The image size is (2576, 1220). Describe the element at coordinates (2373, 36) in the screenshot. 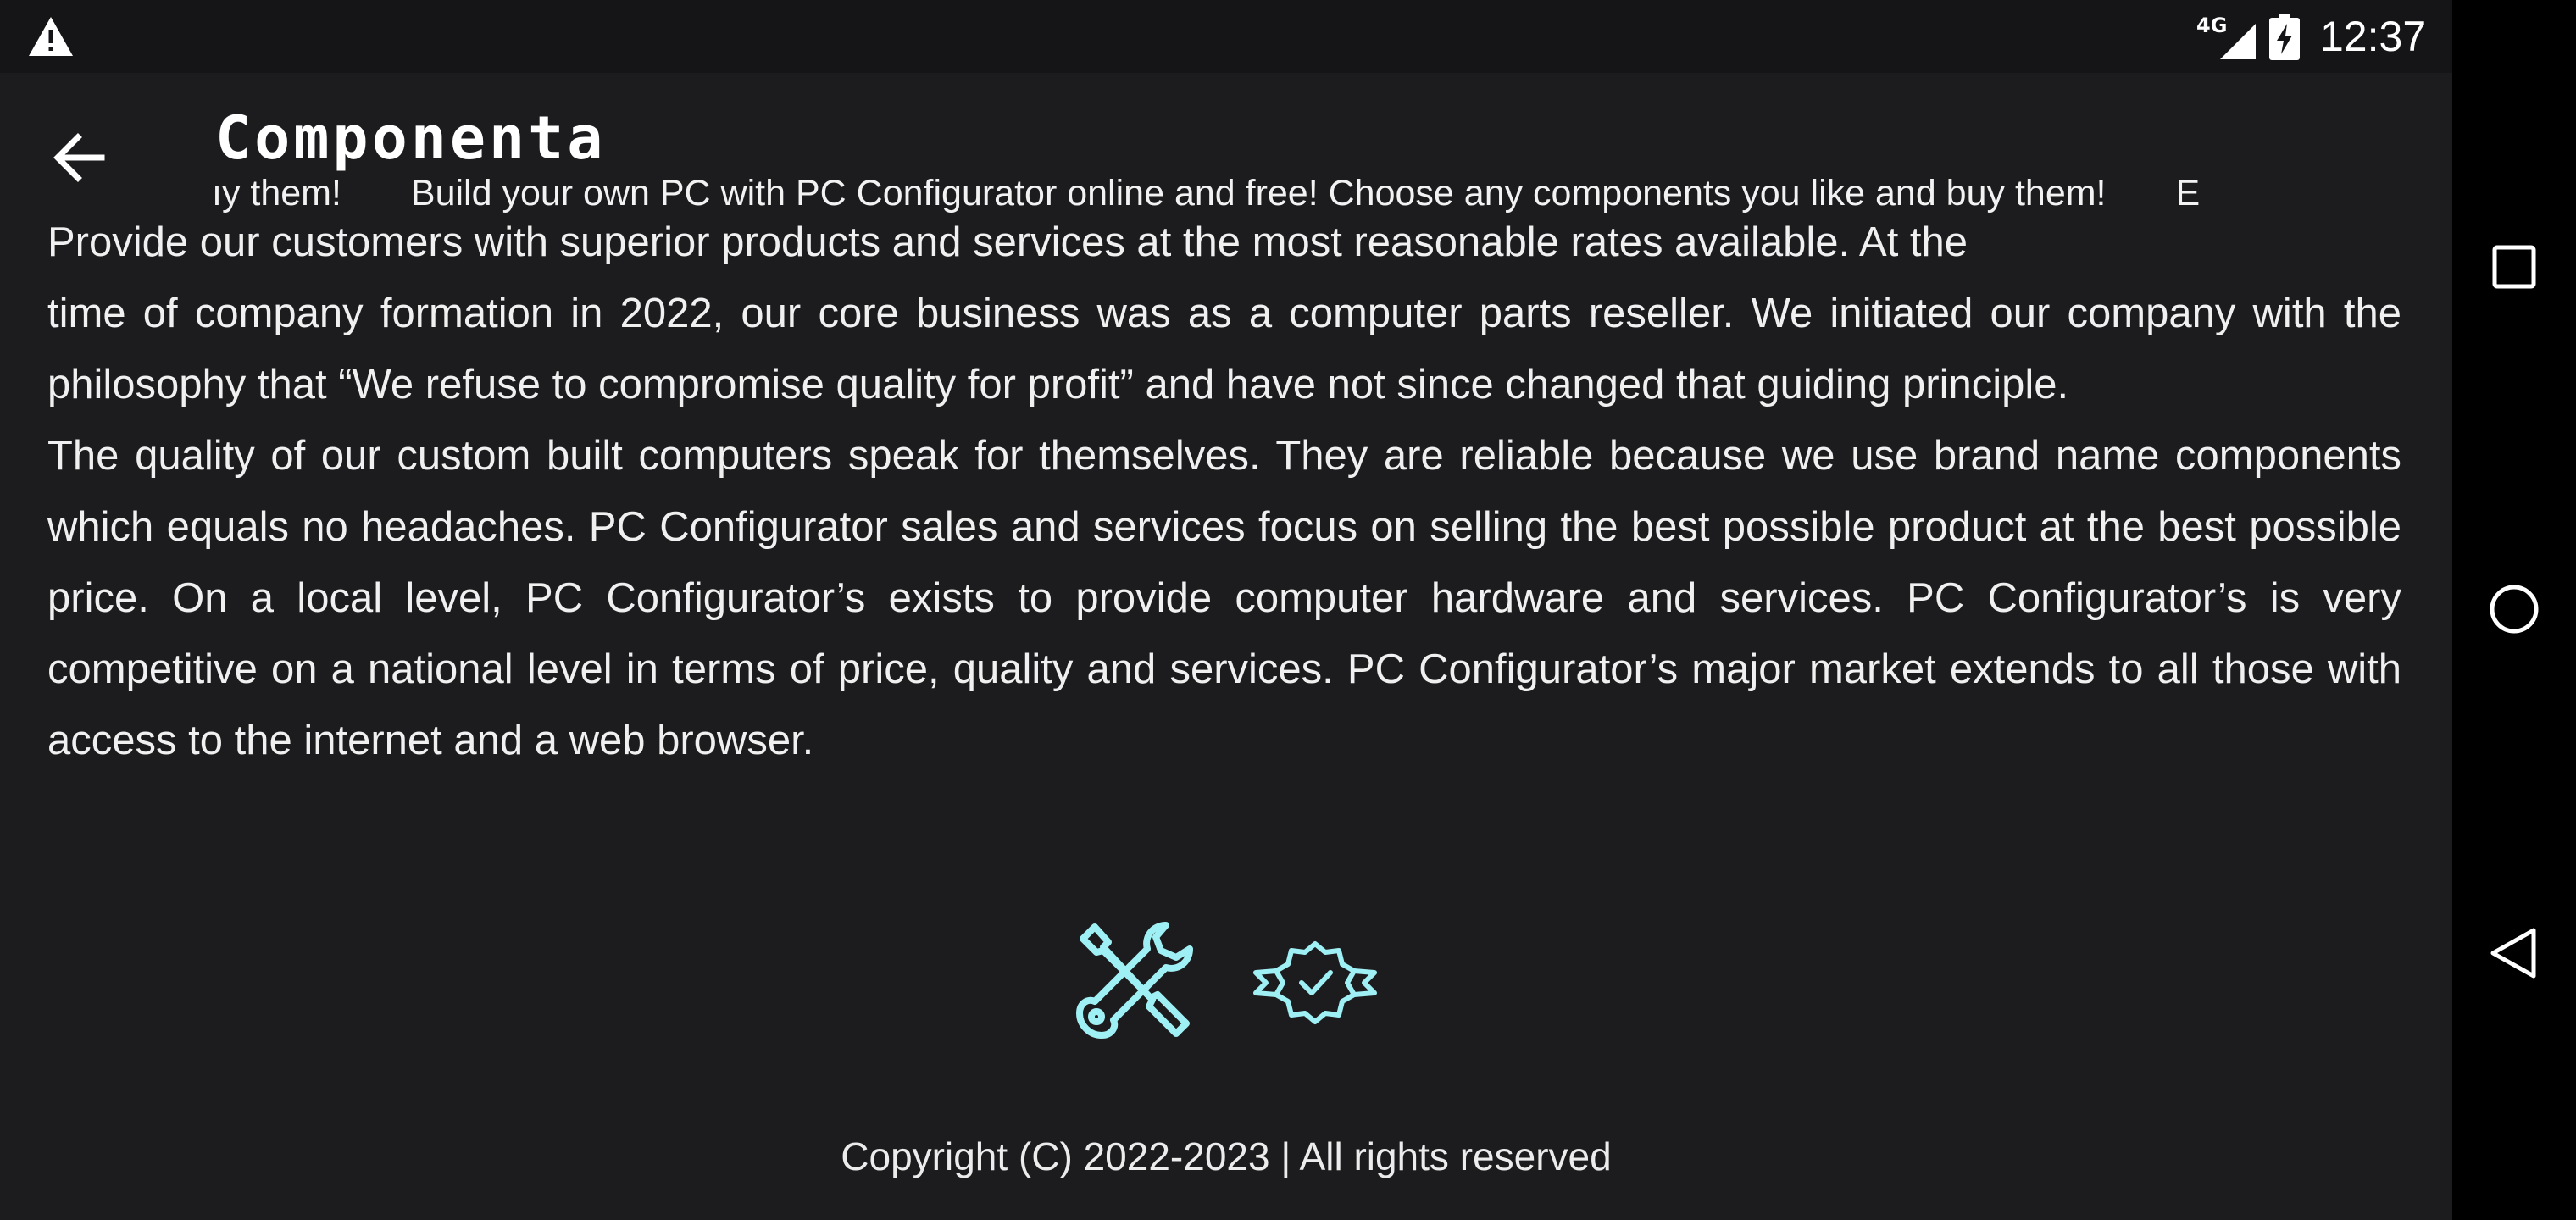

I see `status-clock: 12:37` at that location.